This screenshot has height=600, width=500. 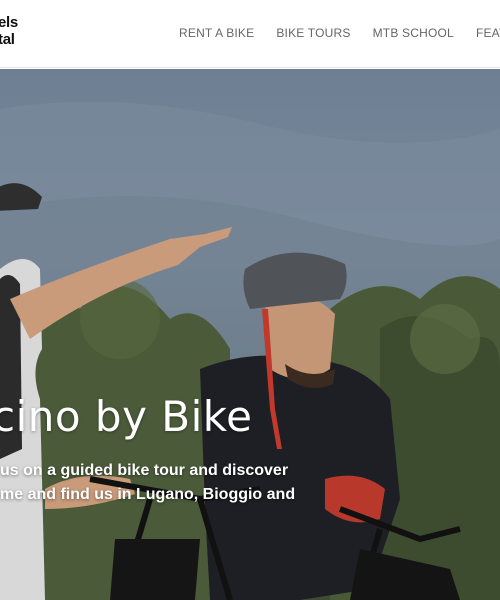 I want to click on nav-item-bike-tours: BIKE TOURS, so click(x=313, y=33).